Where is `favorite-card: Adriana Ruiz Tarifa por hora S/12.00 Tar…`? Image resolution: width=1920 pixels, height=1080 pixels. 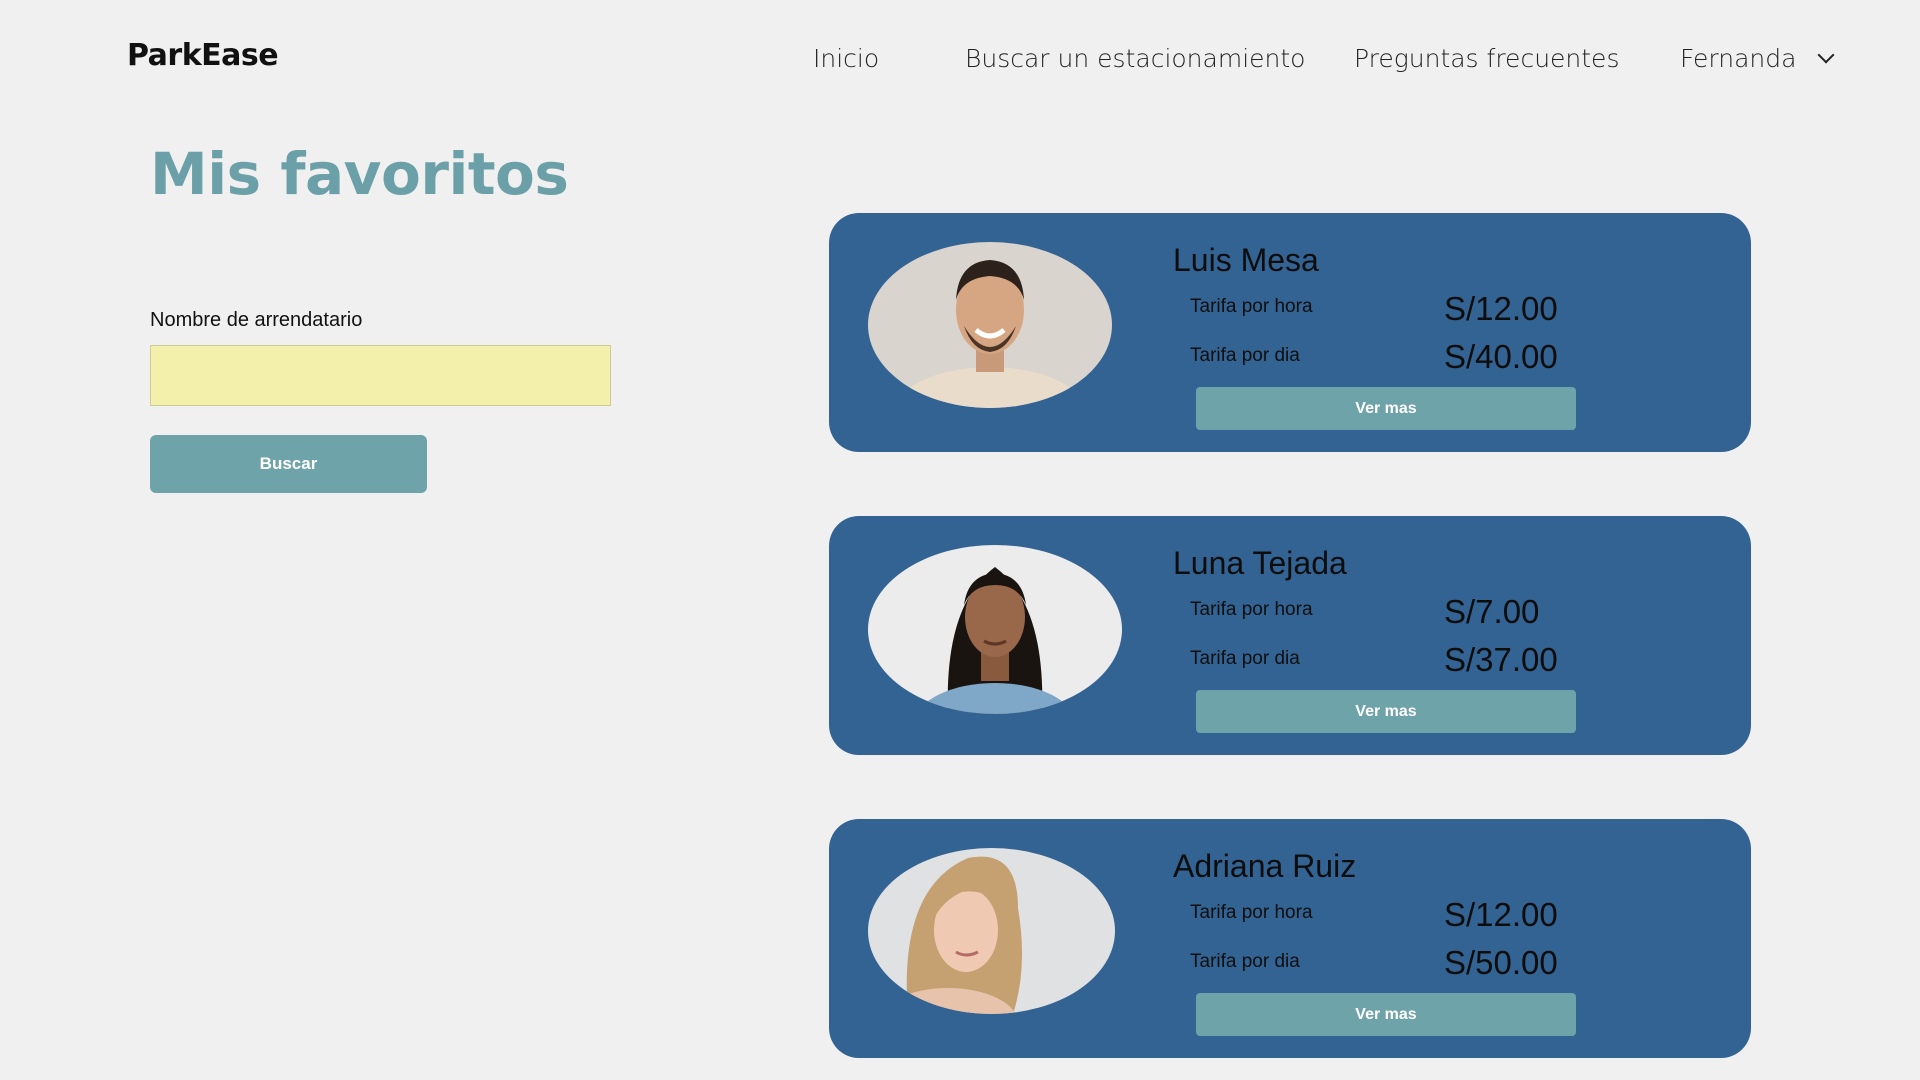
favorite-card: Adriana Ruiz Tarifa por hora S/12.00 Tar… is located at coordinates (1290, 938).